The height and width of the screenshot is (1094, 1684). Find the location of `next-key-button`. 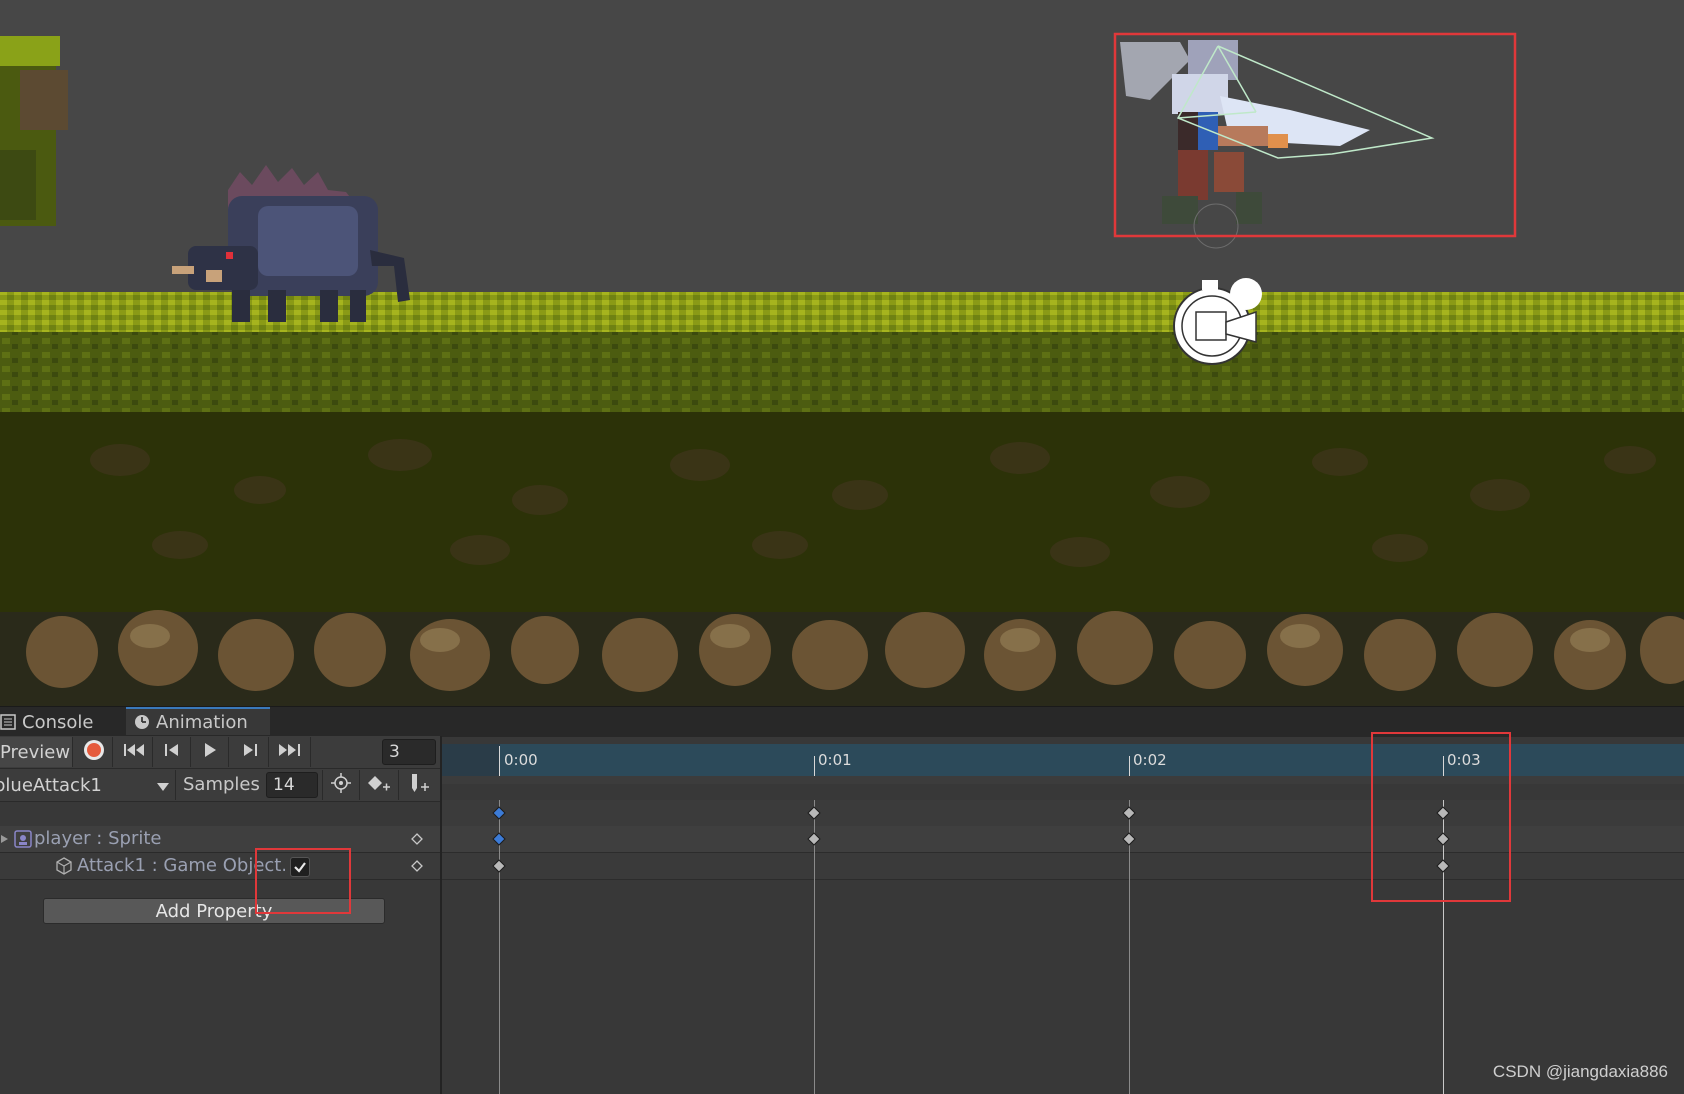

next-key-button is located at coordinates (250, 752).